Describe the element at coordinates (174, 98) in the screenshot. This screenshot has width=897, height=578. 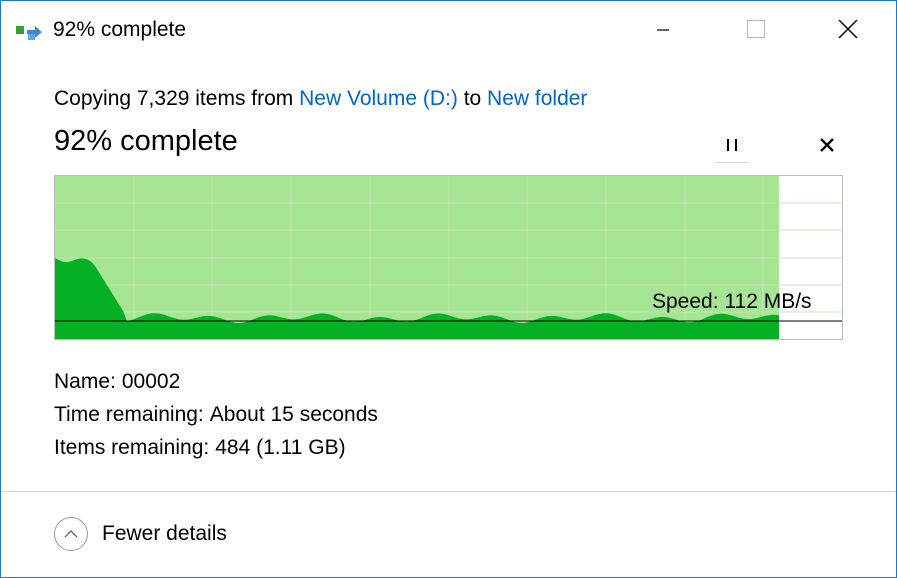
I see `copy-summary-prefix: Copying 7,329 items from` at that location.